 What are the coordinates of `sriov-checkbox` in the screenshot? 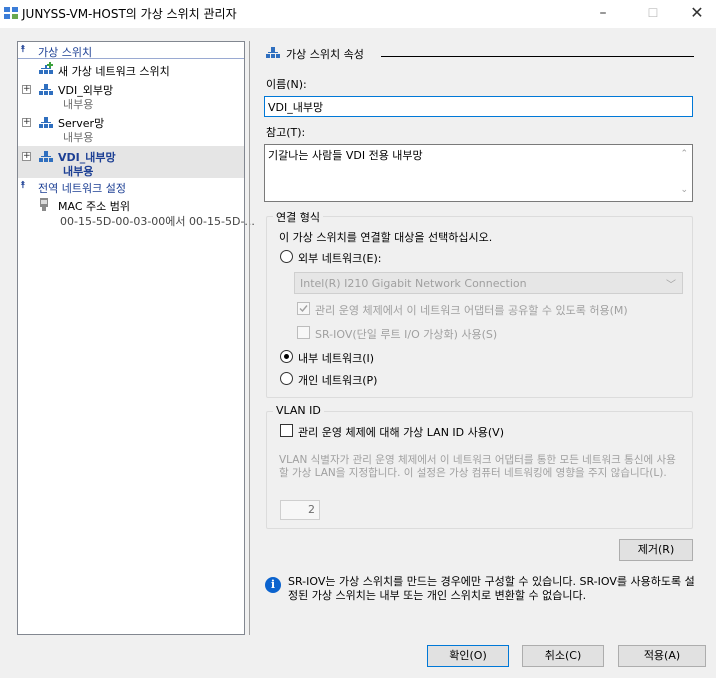 It's located at (303, 332).